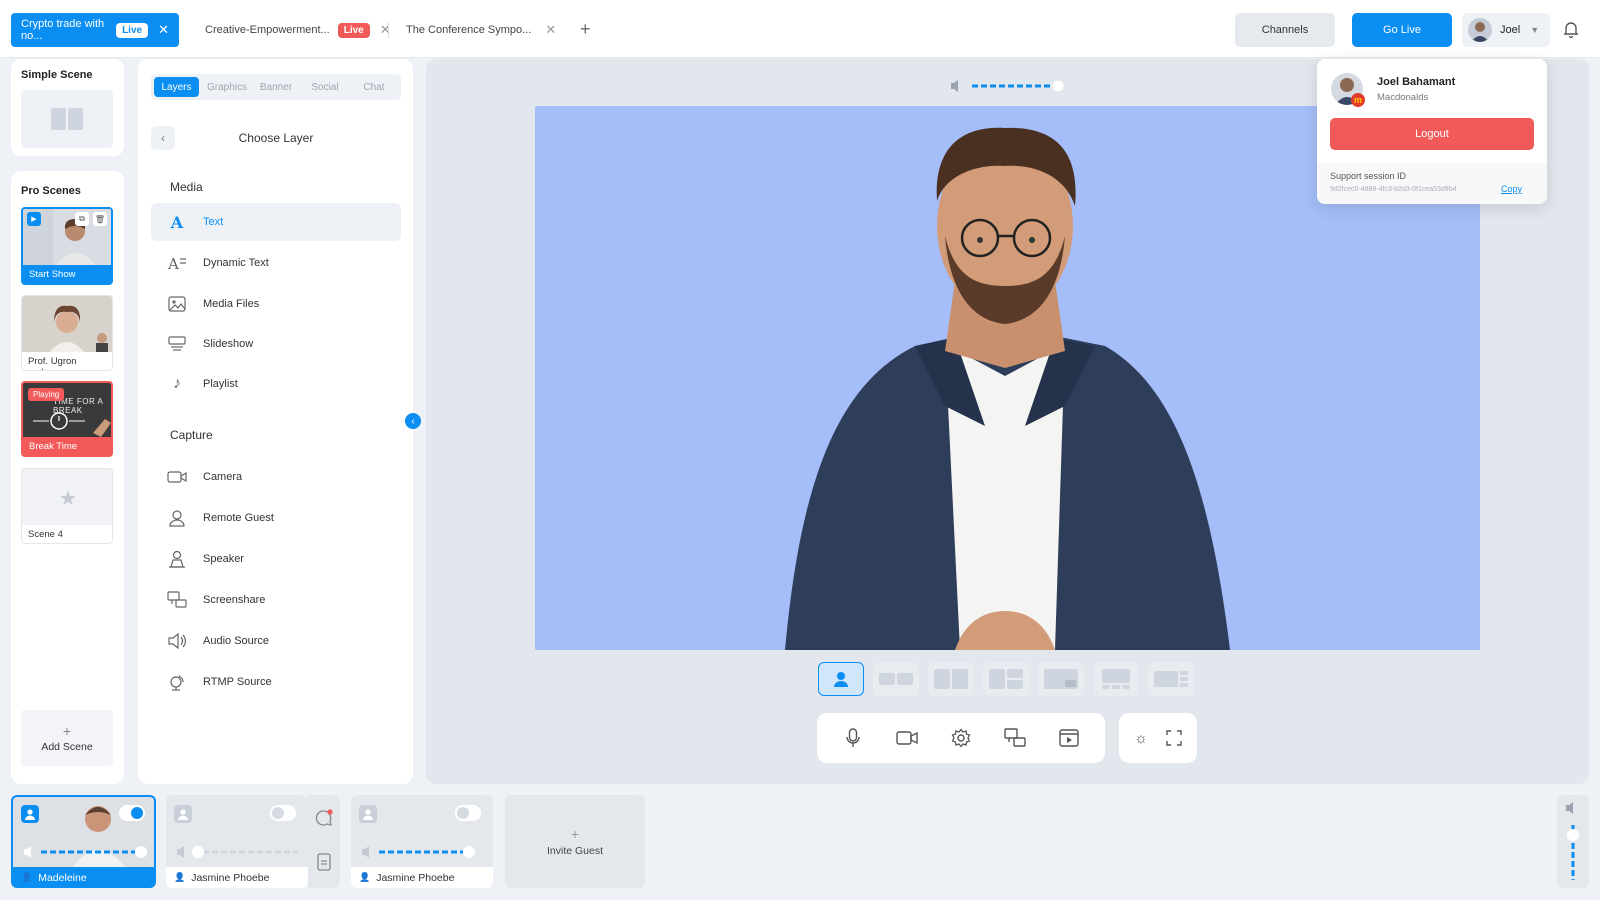 The width and height of the screenshot is (1600, 900). Describe the element at coordinates (422, 841) in the screenshot. I see `guest-tile-jasmine-2: 👤 Jasmine Phoebe` at that location.